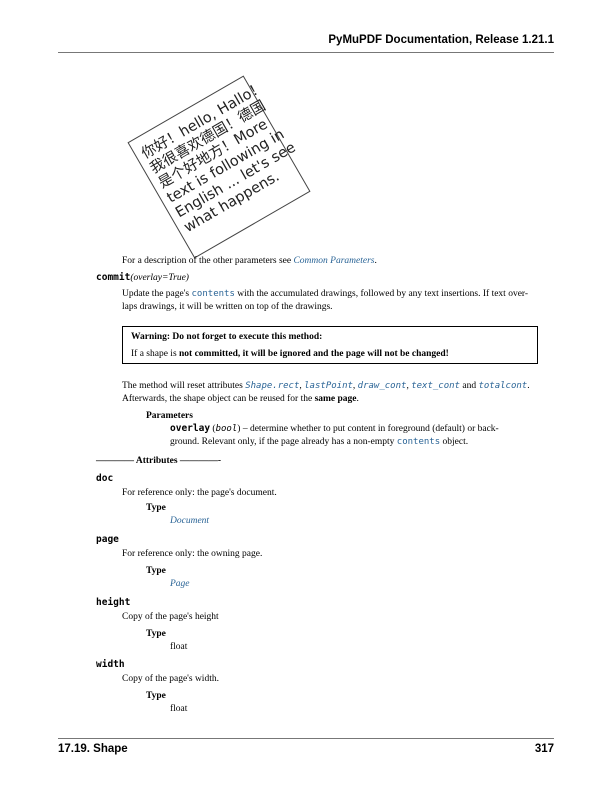  I want to click on attributes-heading: ———— Attributes ————-, so click(159, 461).